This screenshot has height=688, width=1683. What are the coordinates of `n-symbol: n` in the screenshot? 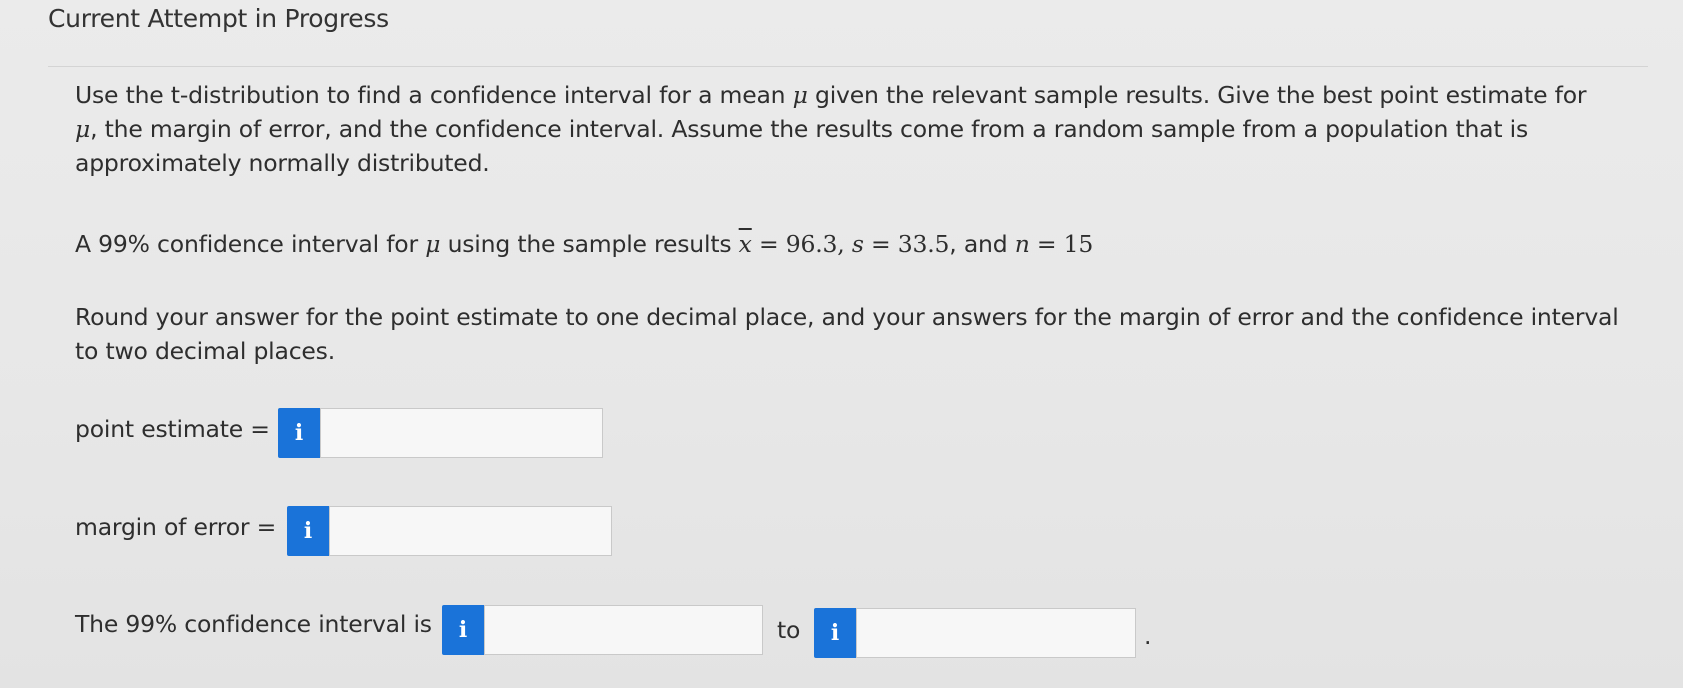 It's located at (1022, 244).